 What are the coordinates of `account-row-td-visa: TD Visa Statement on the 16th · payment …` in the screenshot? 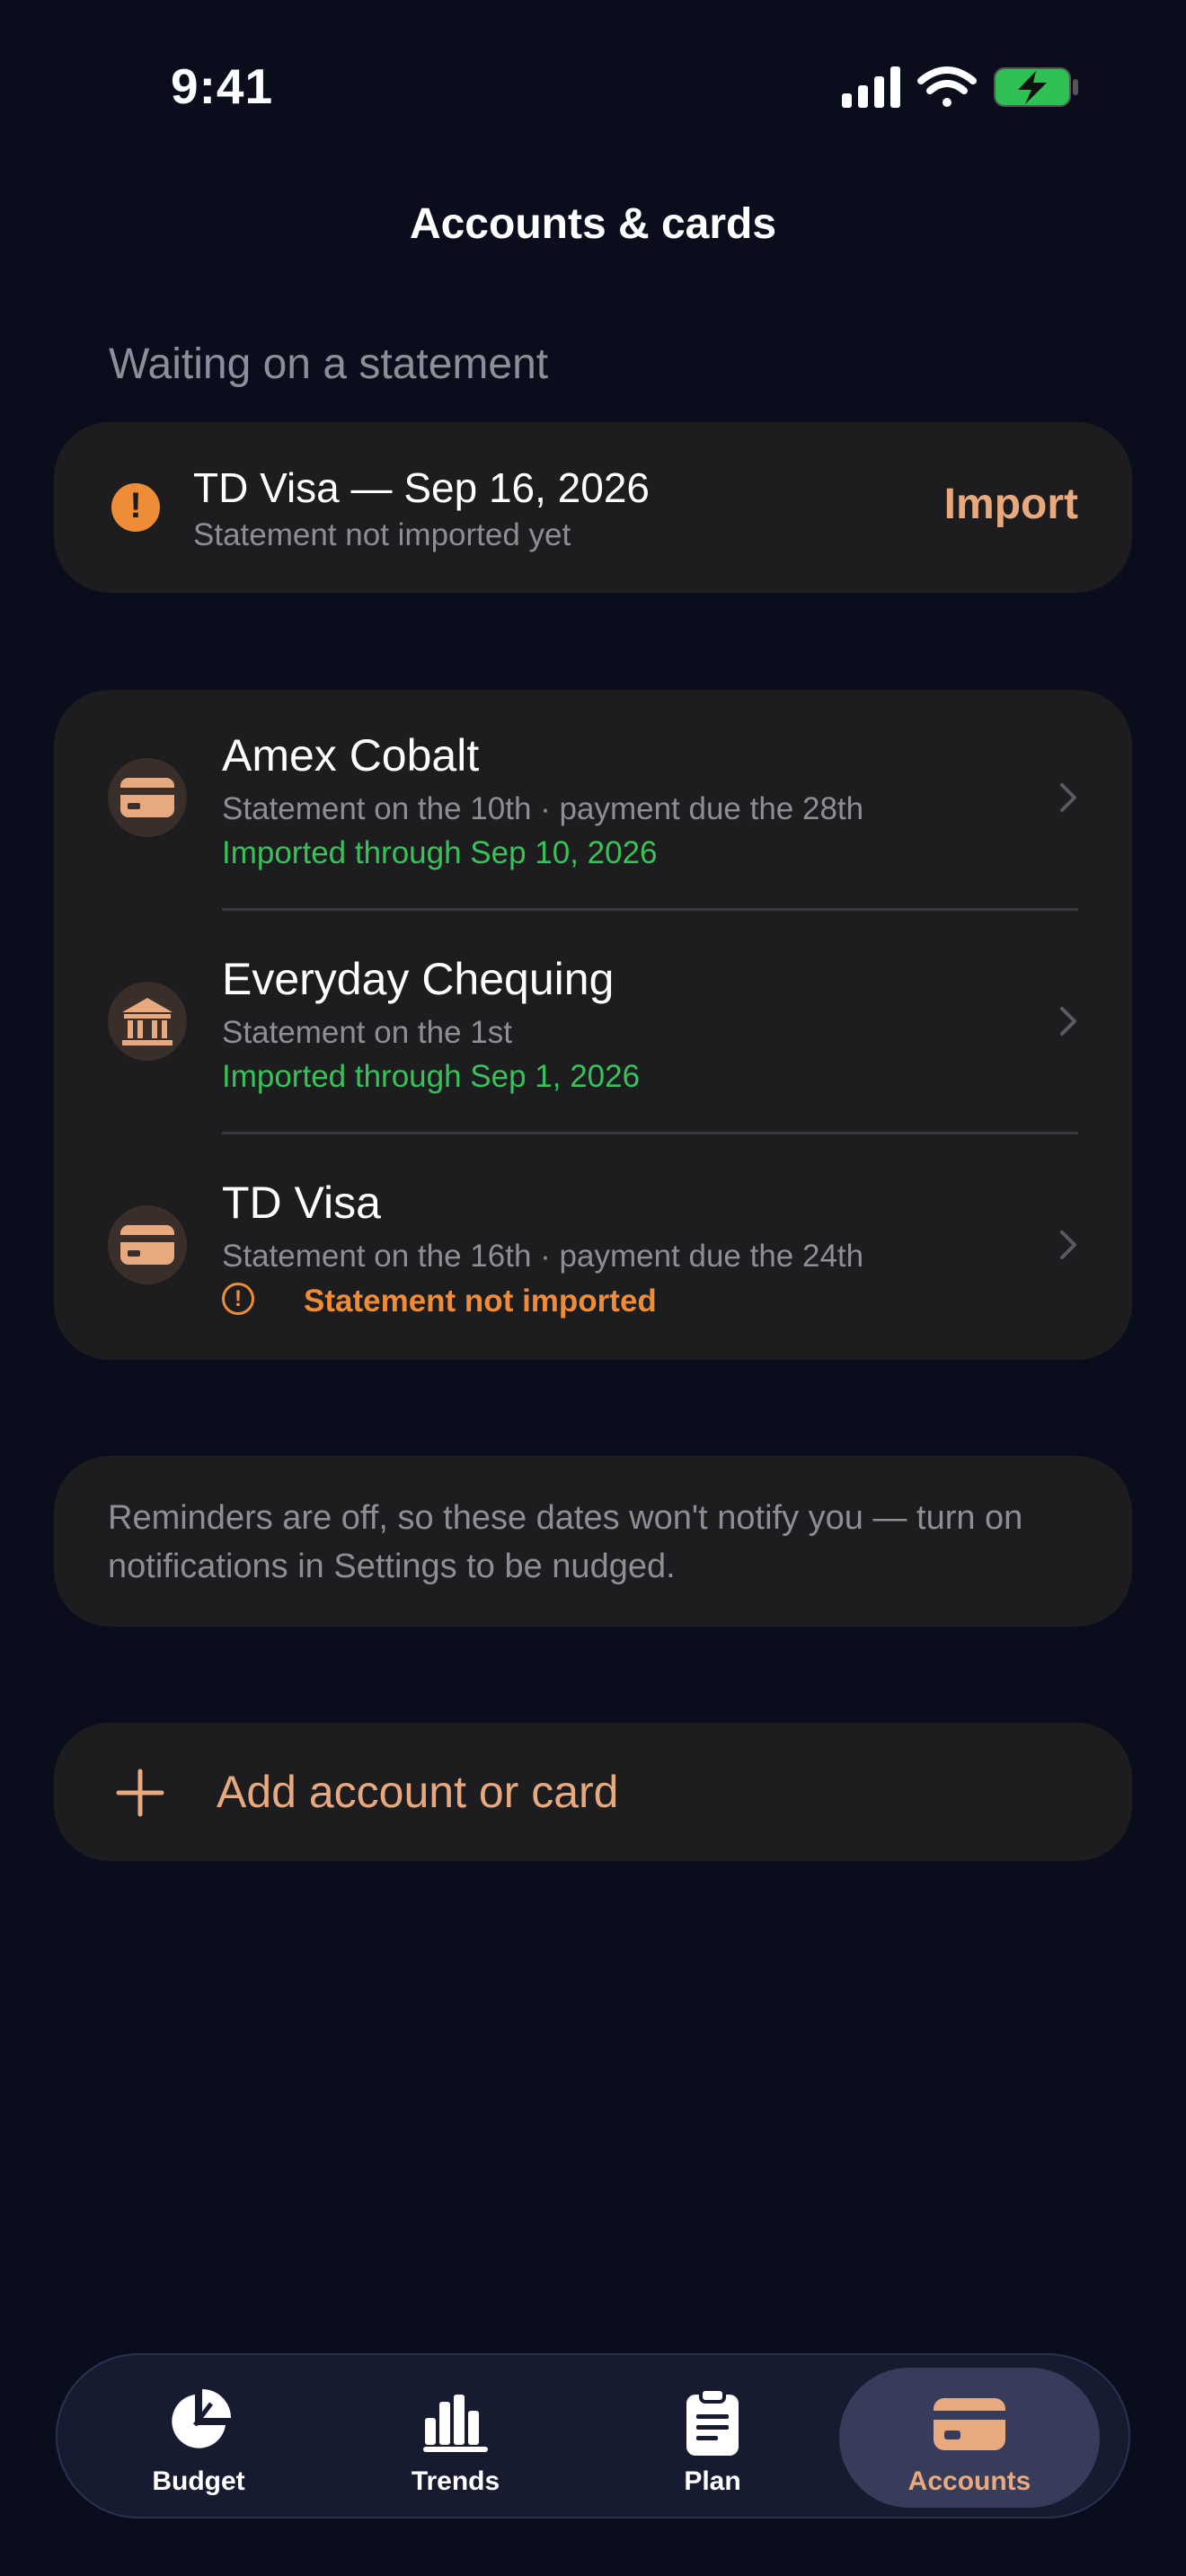 It's located at (593, 1249).